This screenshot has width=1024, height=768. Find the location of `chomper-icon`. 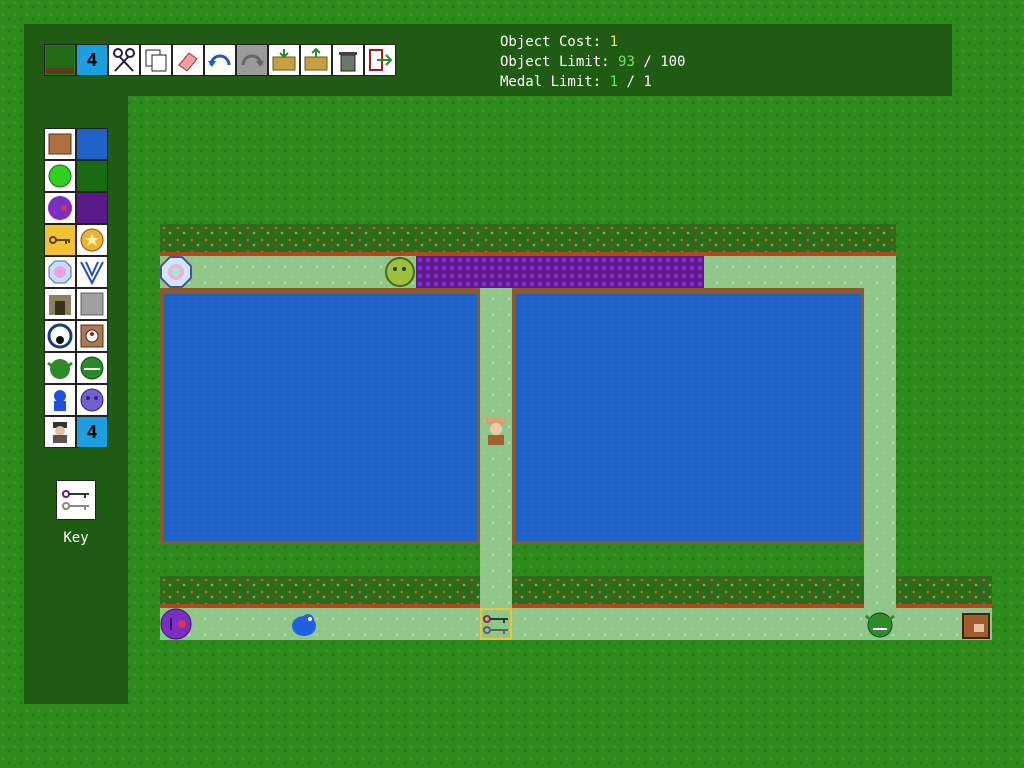

chomper-icon is located at coordinates (92, 368).